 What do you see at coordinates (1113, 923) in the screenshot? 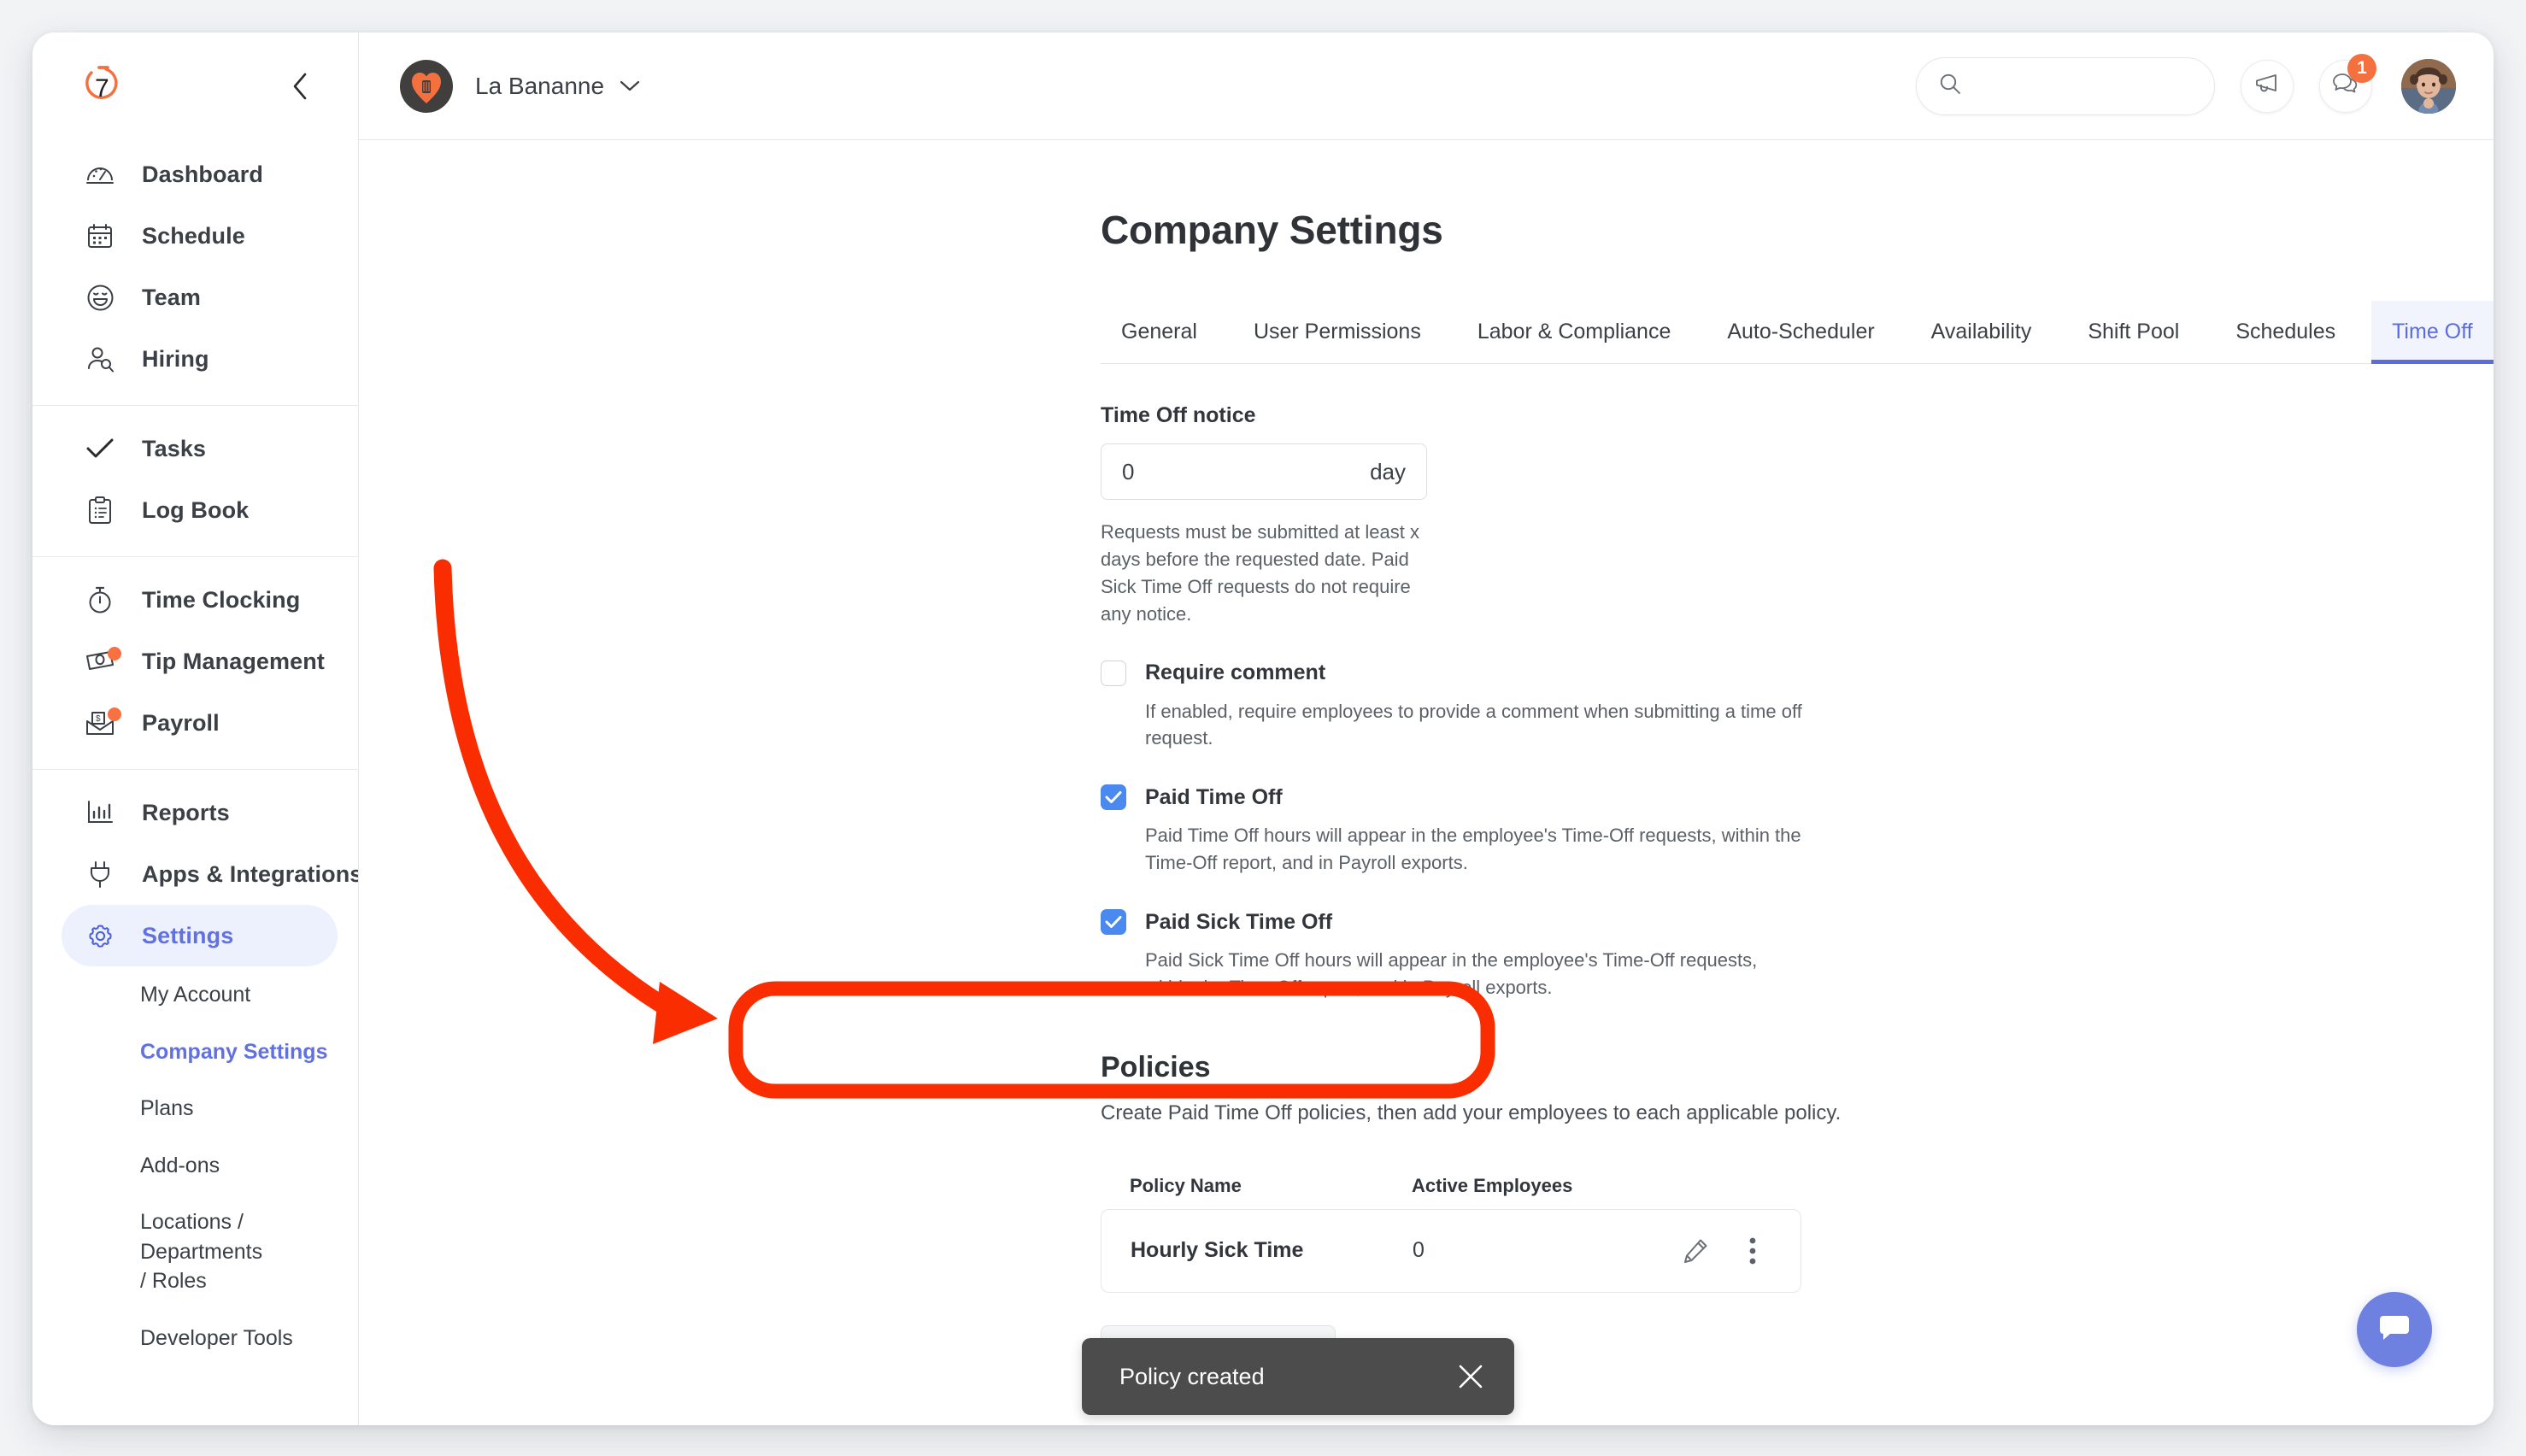
I see `paid-sick-time-off-checkbox` at bounding box center [1113, 923].